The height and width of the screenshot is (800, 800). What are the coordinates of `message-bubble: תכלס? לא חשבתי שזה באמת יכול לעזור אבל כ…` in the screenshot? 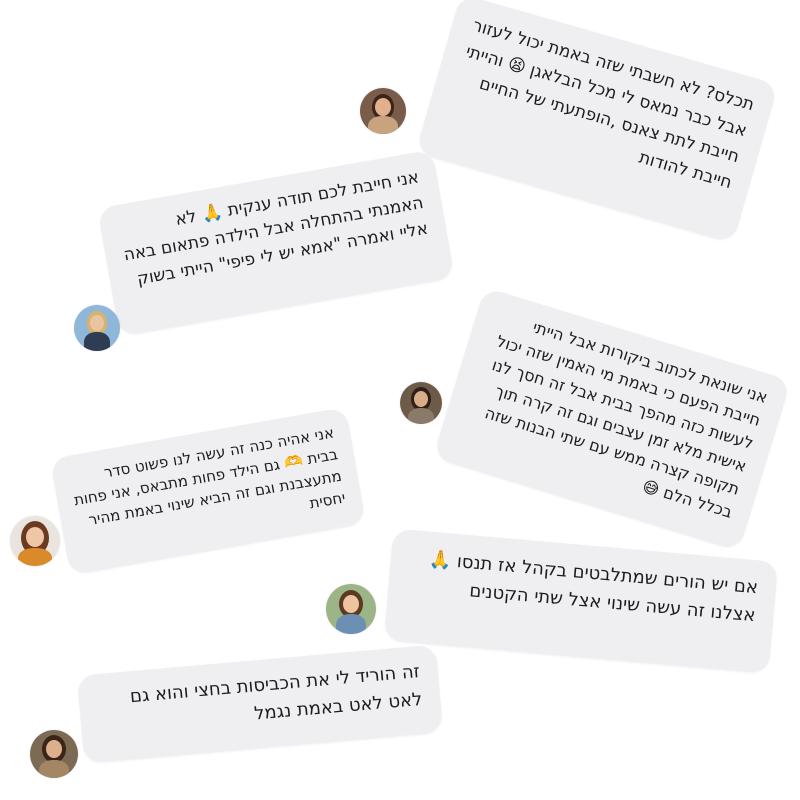 It's located at (597, 122).